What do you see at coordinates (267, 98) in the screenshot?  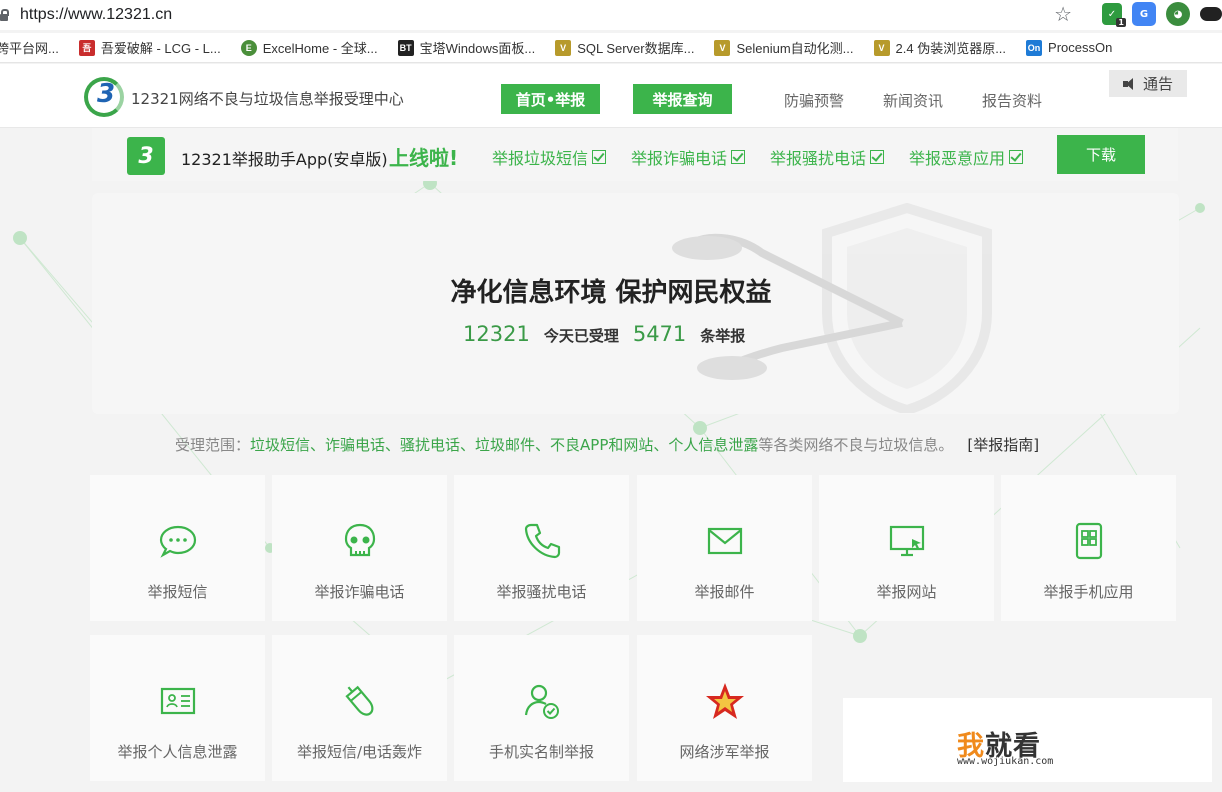 I see `site-title: 12321网络不良与垃圾信息举报受理中心` at bounding box center [267, 98].